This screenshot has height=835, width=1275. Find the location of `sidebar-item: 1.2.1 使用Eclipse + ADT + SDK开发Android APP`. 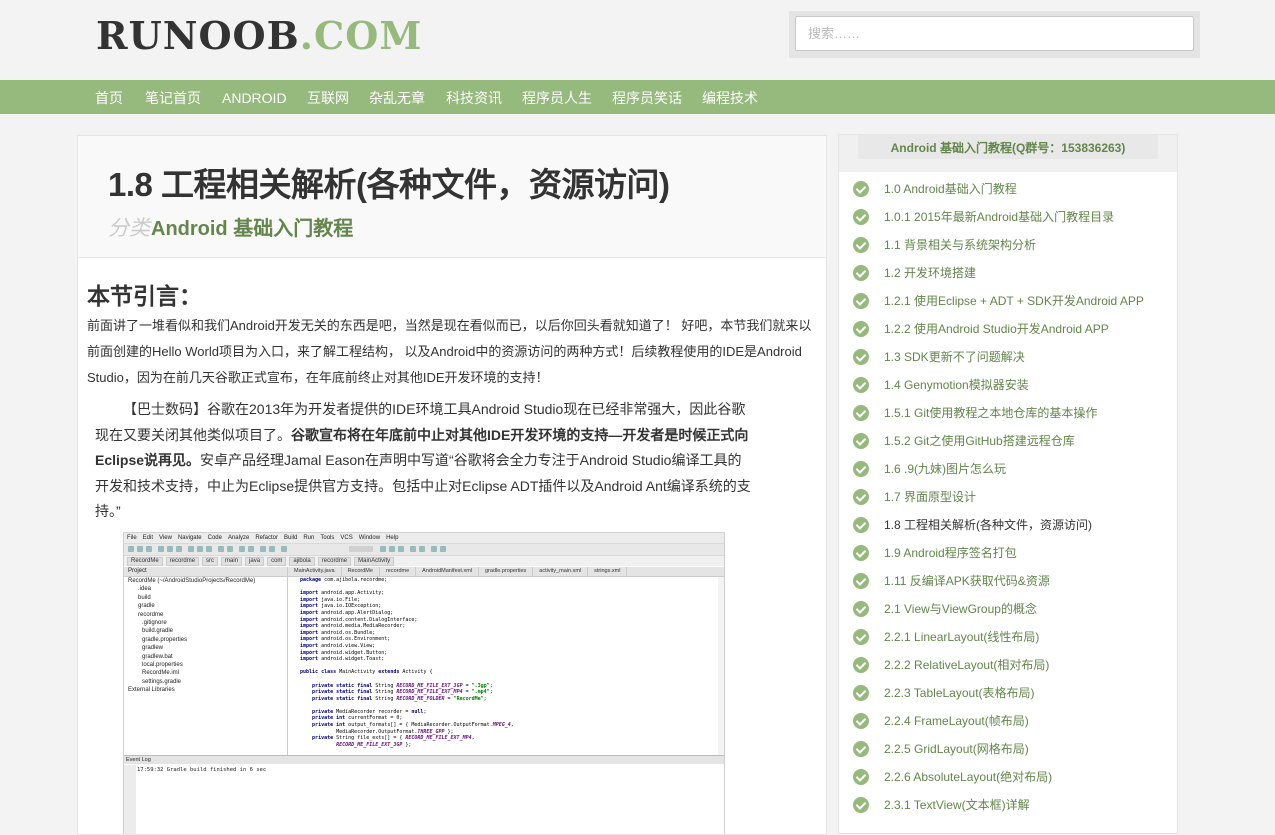

sidebar-item: 1.2.1 使用Eclipse + ADT + SDK开发Android APP is located at coordinates (1008, 301).